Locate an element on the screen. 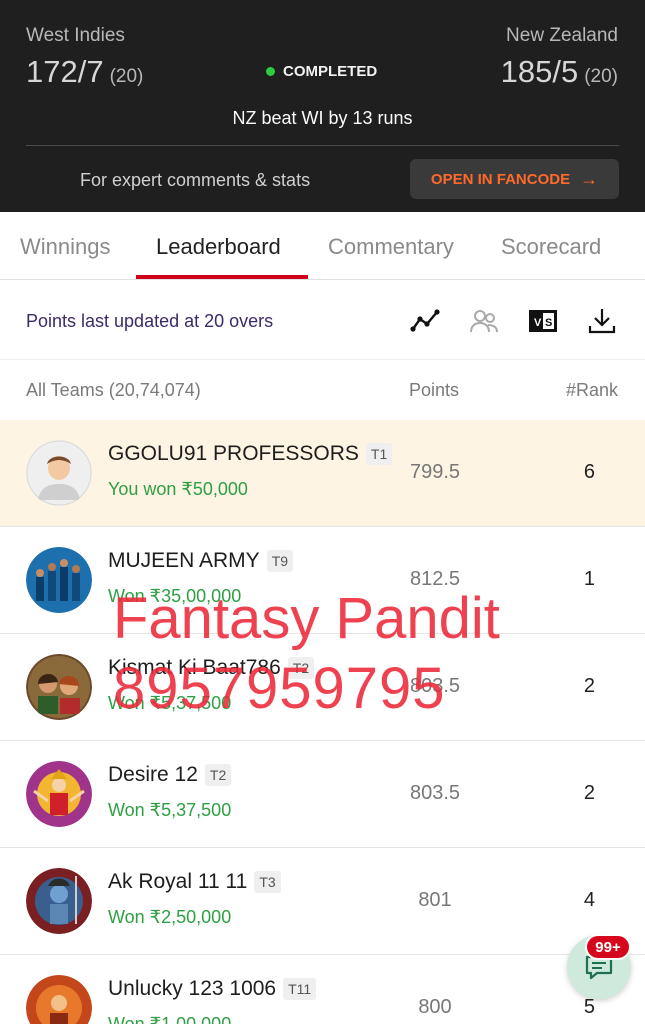 Image resolution: width=645 pixels, height=1024 pixels. winning-amount: Won ₹1,00,000 is located at coordinates (170, 1019).